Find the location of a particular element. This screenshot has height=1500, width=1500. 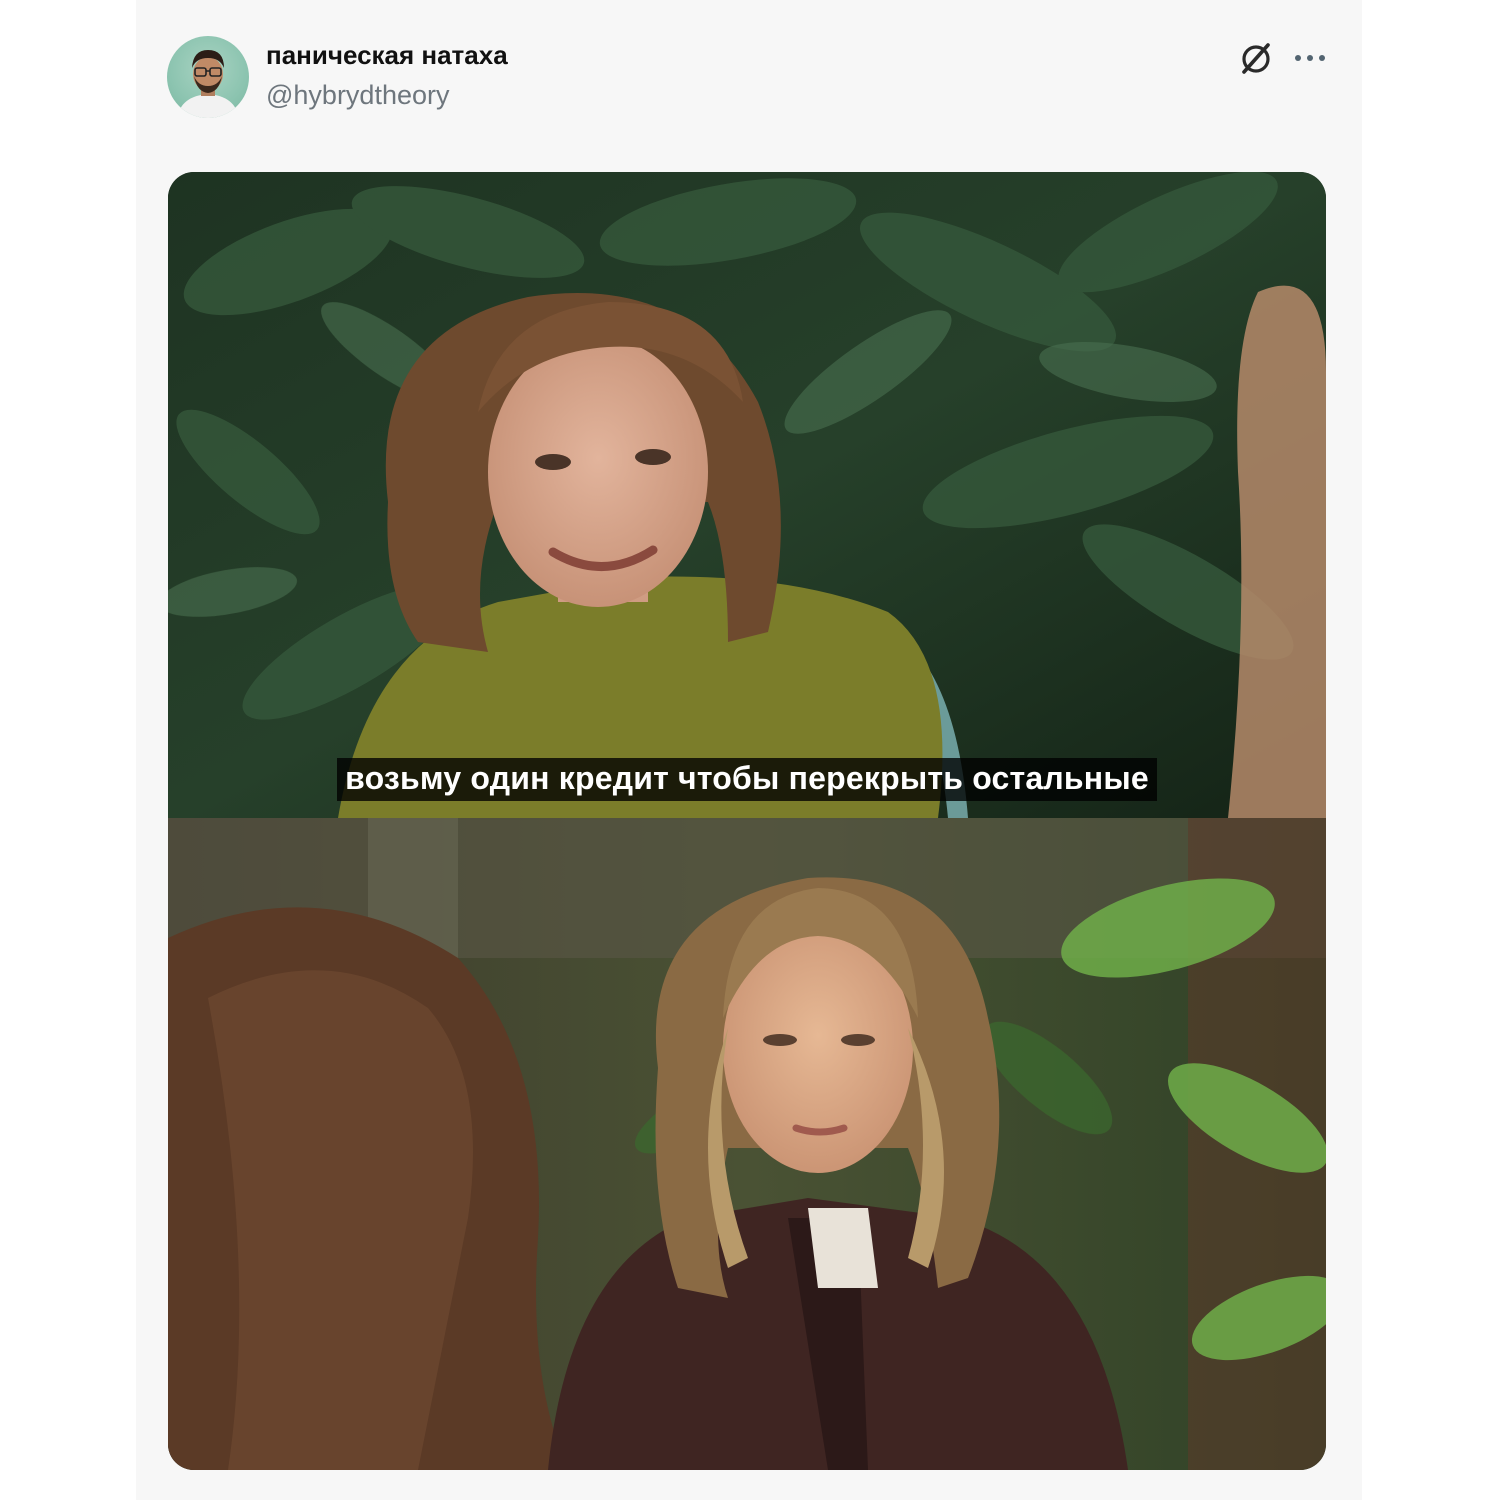

author-display-name: паническая натаха is located at coordinates (387, 55).